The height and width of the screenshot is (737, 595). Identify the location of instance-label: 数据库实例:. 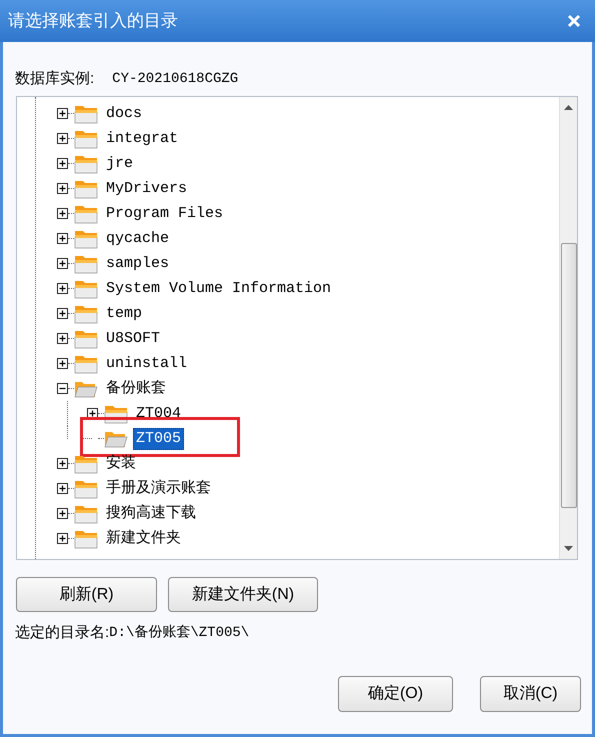
(54, 78).